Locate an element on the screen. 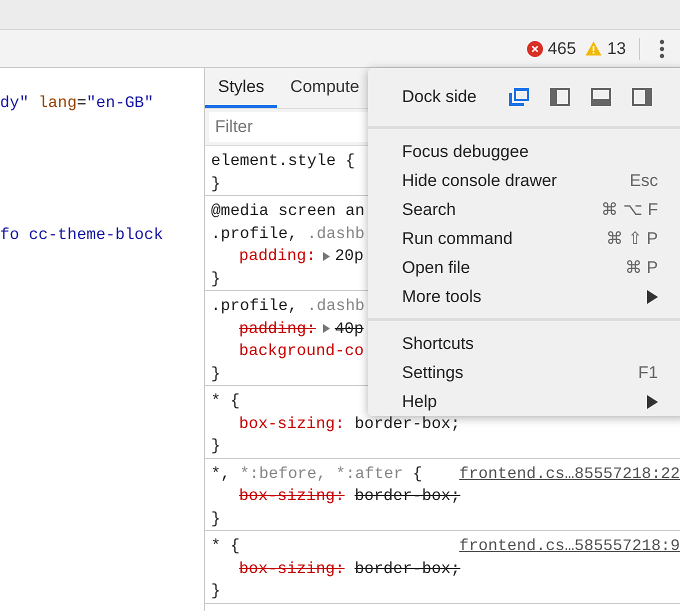 This screenshot has height=611, width=680. tab: Compute is located at coordinates (324, 88).